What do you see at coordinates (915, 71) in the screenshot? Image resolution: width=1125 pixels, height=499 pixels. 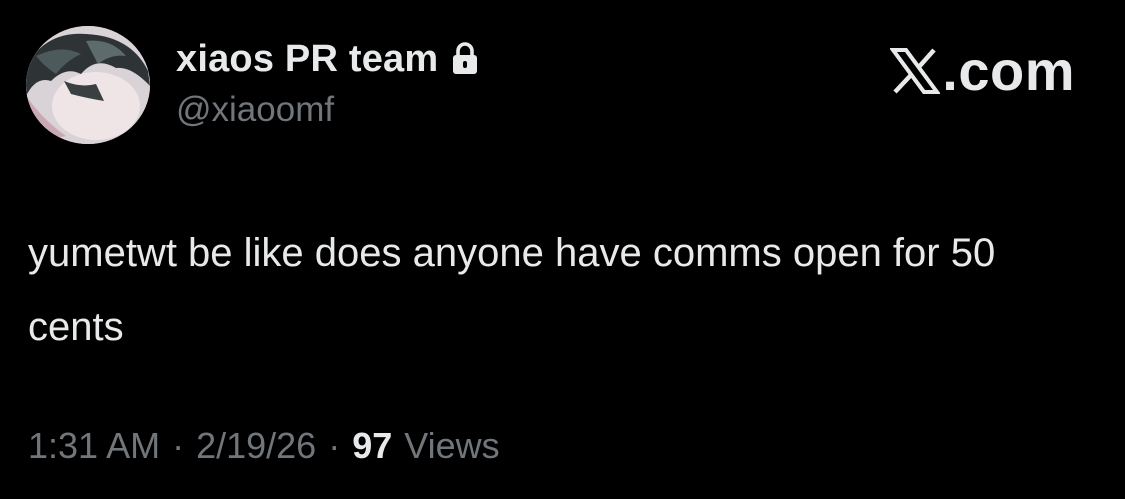 I see `x-logo-icon` at bounding box center [915, 71].